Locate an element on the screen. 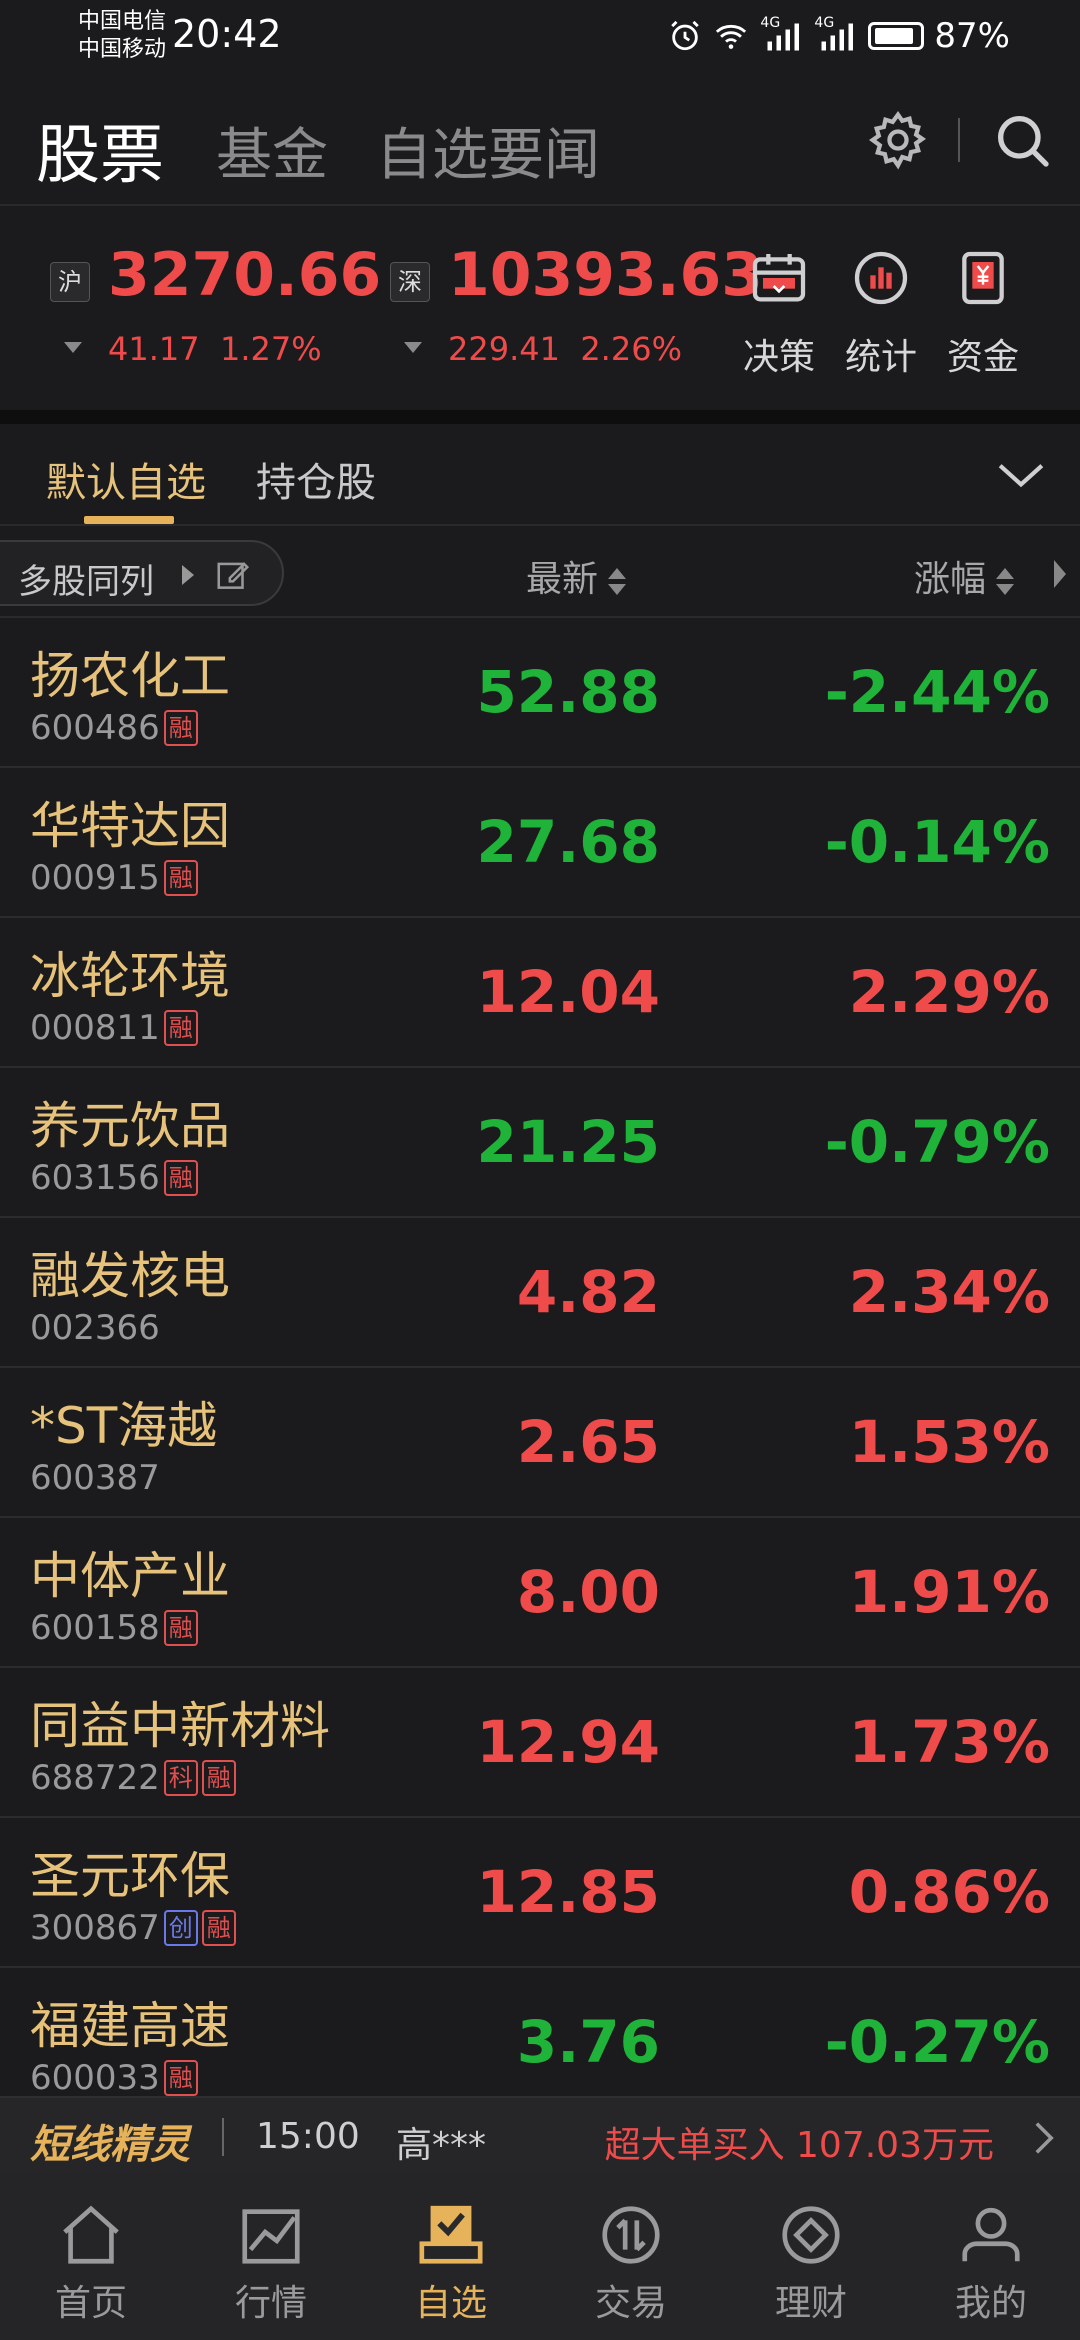  nav-home: 首页 is located at coordinates (91, 2263).